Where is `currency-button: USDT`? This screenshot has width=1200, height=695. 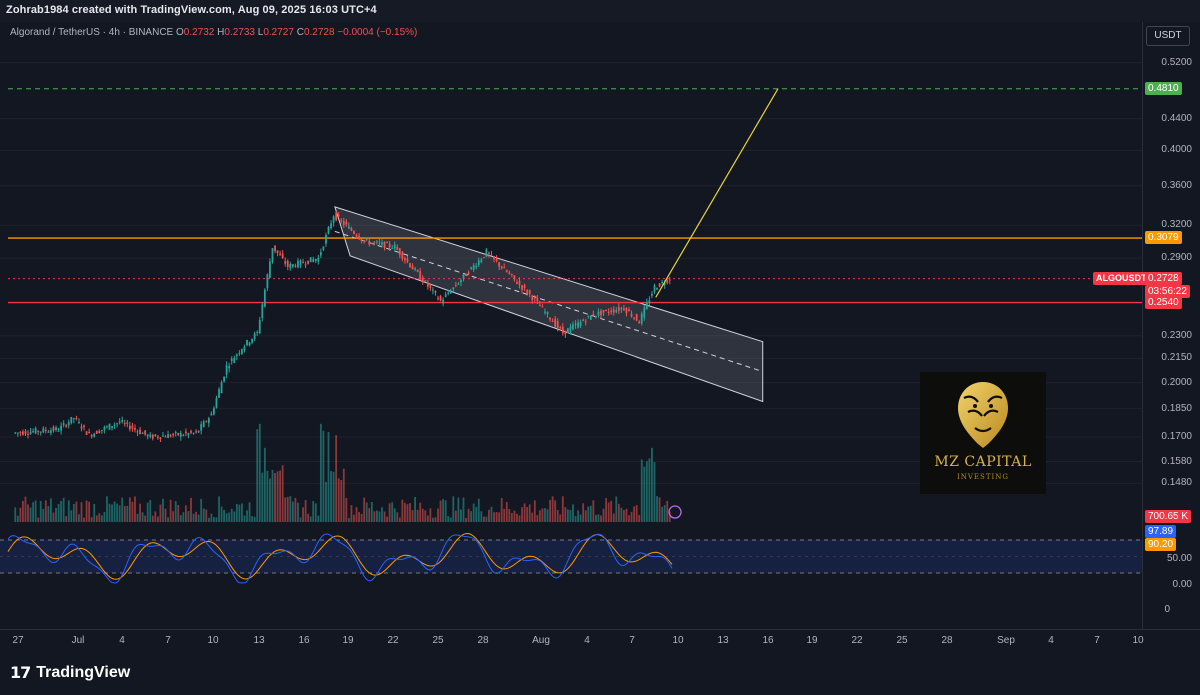
currency-button: USDT is located at coordinates (1168, 36).